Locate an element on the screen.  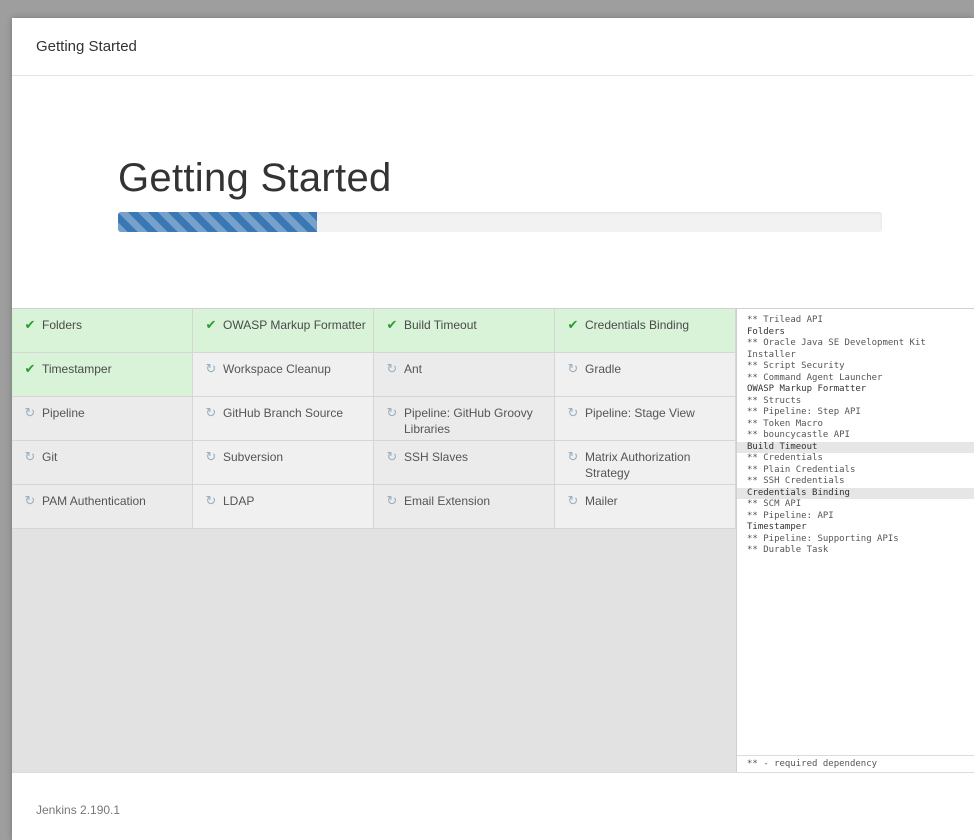
plugin-label: Pipeline: Stage View is located at coordinates (640, 413).